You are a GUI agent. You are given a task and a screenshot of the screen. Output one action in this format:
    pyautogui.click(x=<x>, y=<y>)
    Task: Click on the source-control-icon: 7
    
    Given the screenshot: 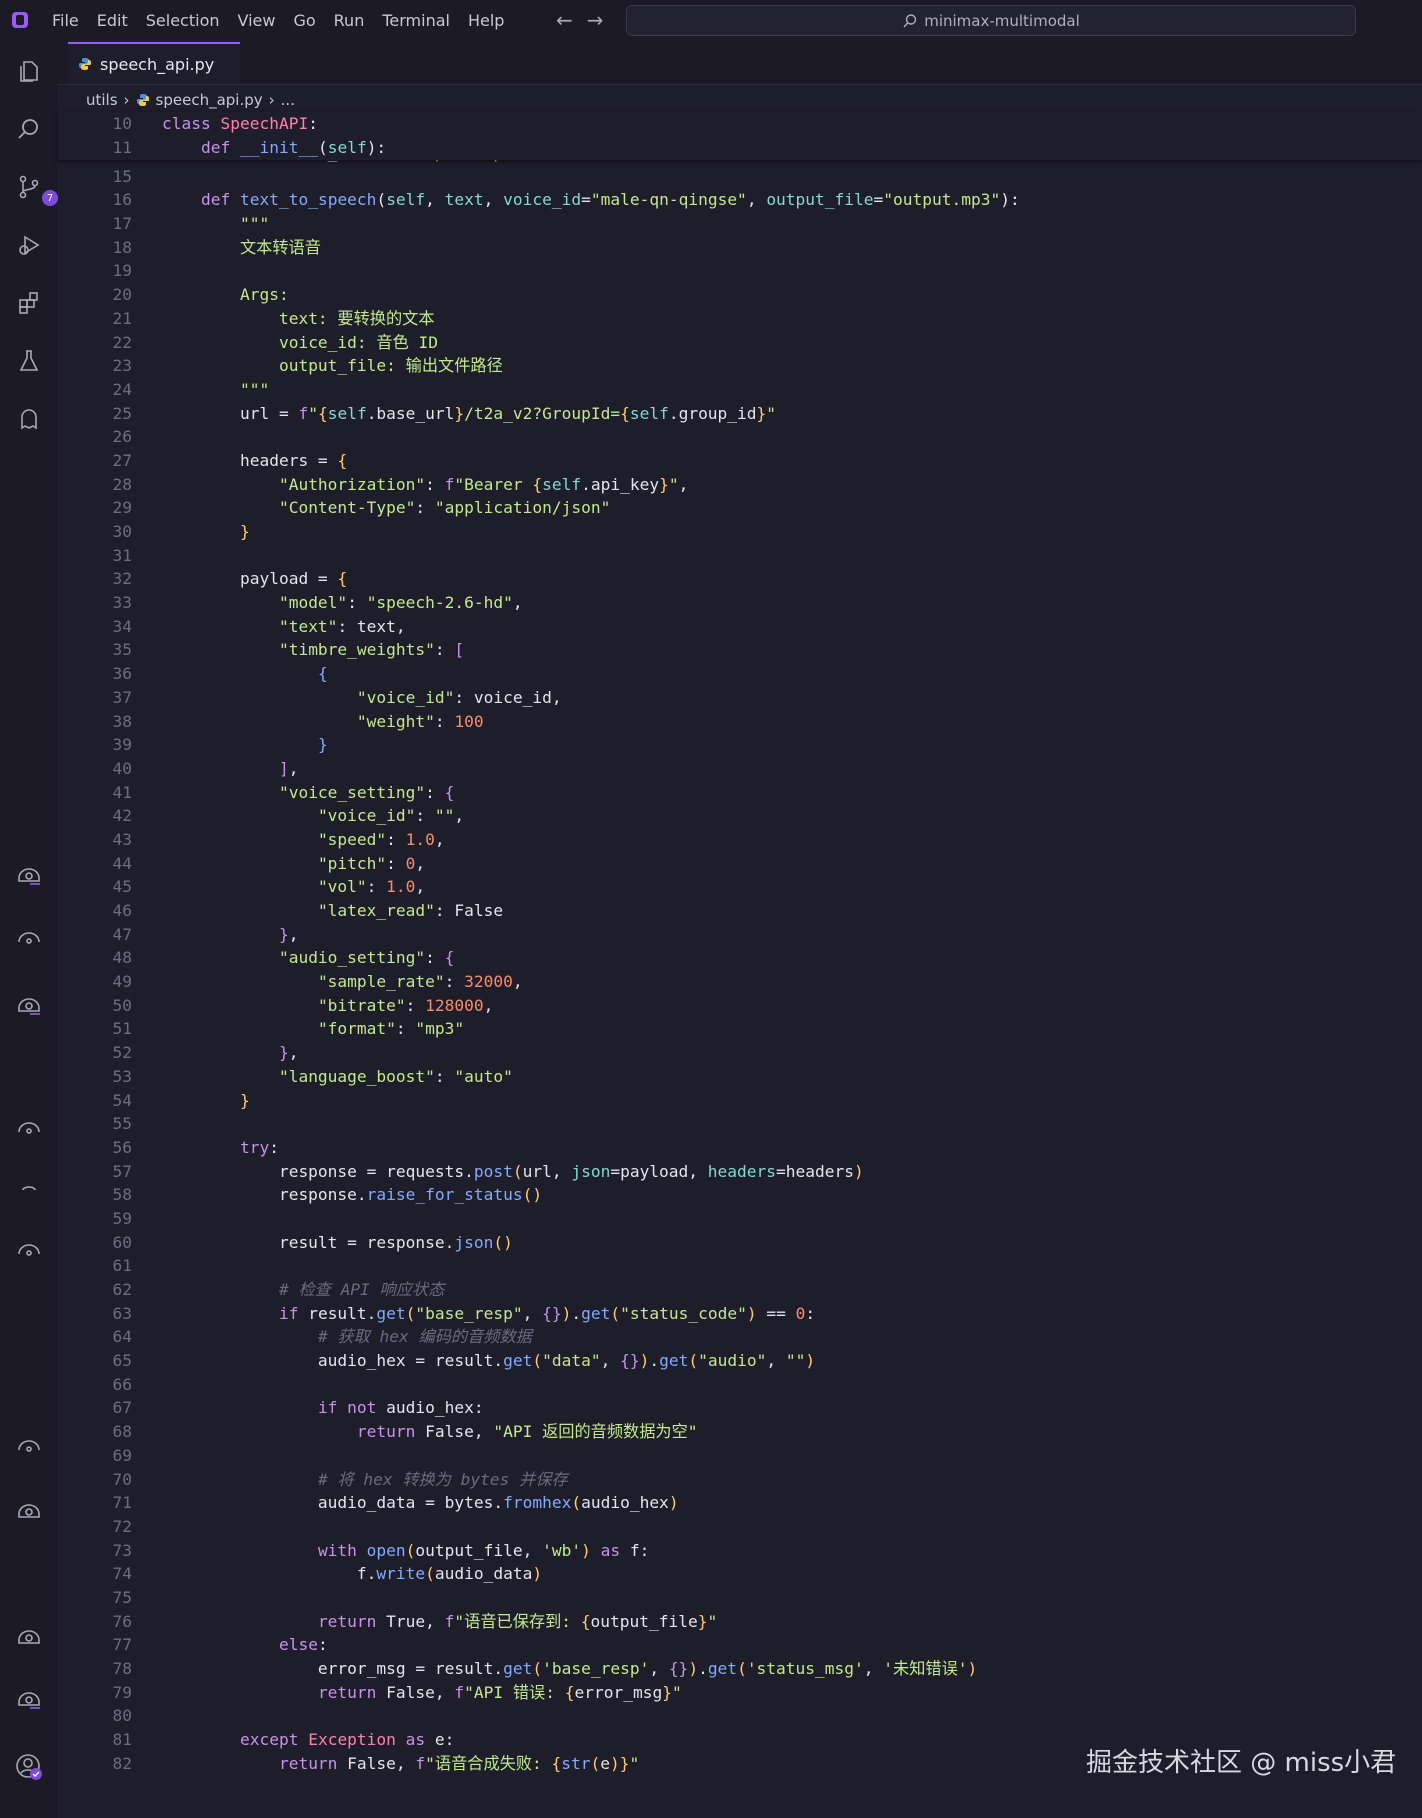 What is the action you would take?
    pyautogui.click(x=36, y=189)
    